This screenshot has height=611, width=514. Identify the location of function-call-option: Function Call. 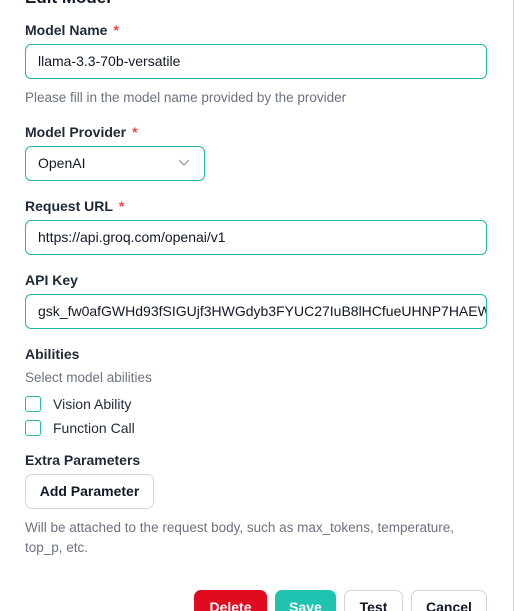
(80, 428).